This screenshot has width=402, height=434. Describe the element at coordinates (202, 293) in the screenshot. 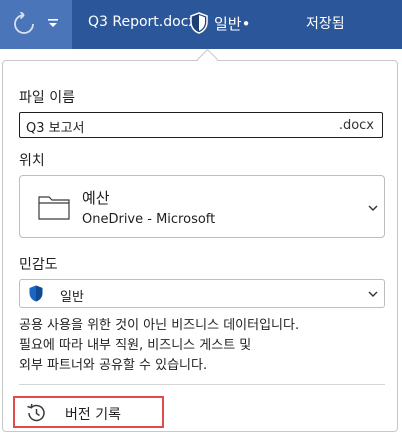

I see `sensitivity-dropdown: 일반` at that location.